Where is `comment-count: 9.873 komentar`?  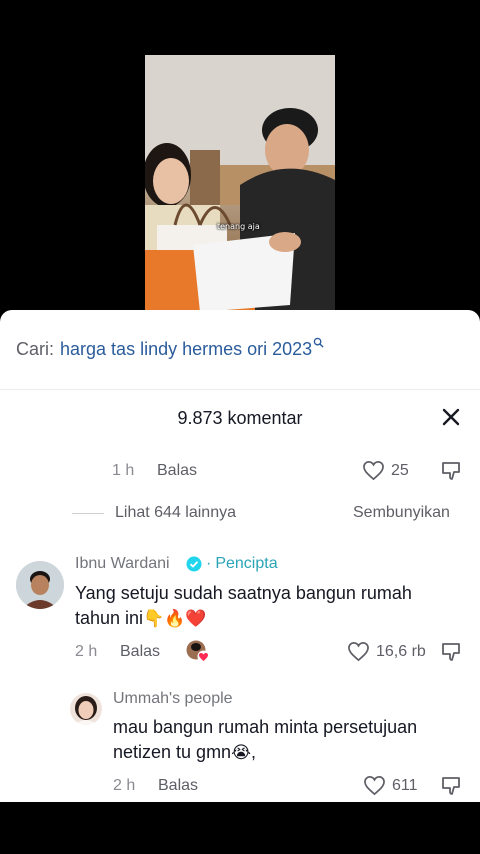 comment-count: 9.873 komentar is located at coordinates (240, 418).